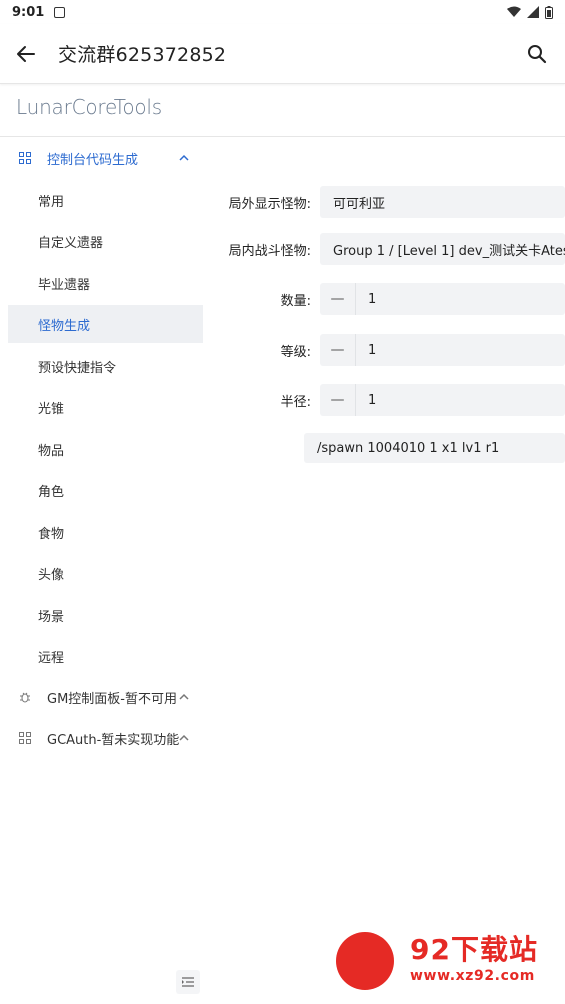  Describe the element at coordinates (549, 12) in the screenshot. I see `battery-icon` at that location.